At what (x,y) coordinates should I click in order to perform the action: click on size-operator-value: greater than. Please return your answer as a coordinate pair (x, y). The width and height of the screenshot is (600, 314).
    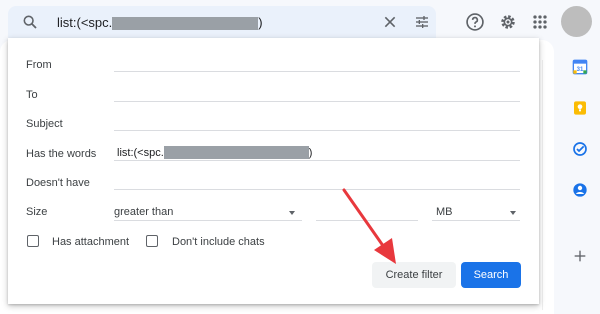
    Looking at the image, I should click on (144, 212).